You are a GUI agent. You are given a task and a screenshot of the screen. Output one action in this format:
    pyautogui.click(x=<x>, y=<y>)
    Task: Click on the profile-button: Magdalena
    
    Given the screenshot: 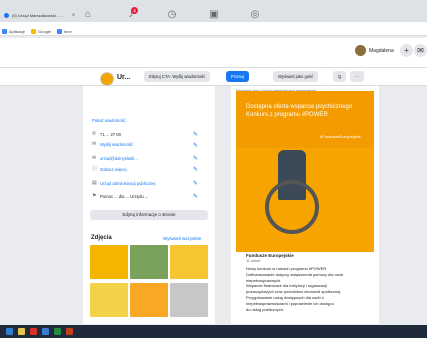 What is the action you would take?
    pyautogui.click(x=374, y=50)
    